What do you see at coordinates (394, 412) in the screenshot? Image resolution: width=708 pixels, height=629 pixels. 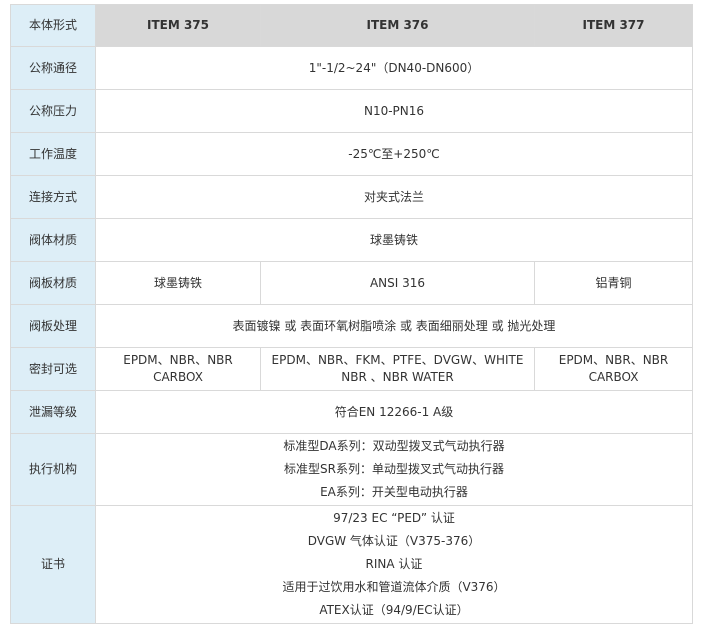 I see `leakage-value: 符合EN 12266-1 A级` at bounding box center [394, 412].